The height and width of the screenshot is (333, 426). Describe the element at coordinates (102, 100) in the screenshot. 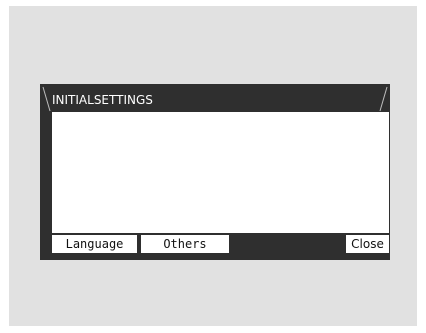

I see `dialog-title: INITIALSETTINGS` at that location.